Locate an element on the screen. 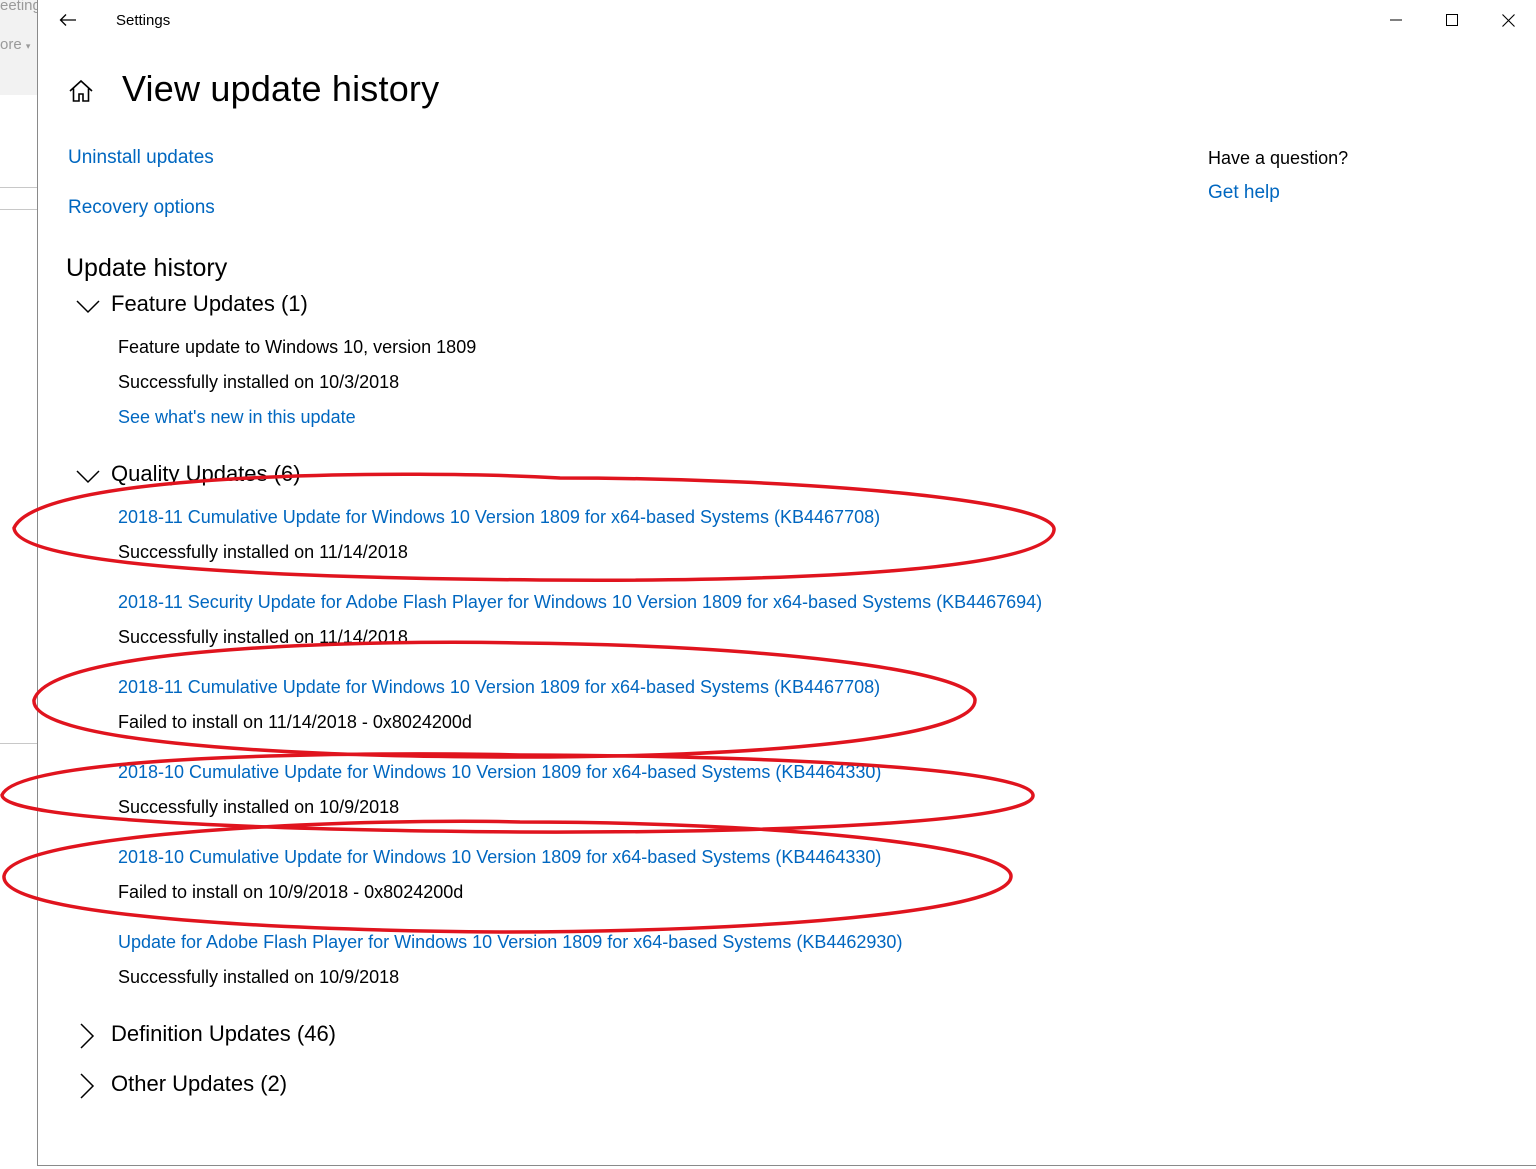 The width and height of the screenshot is (1536, 1169). definition-updates-label: Definition Updates (46) is located at coordinates (224, 1033).